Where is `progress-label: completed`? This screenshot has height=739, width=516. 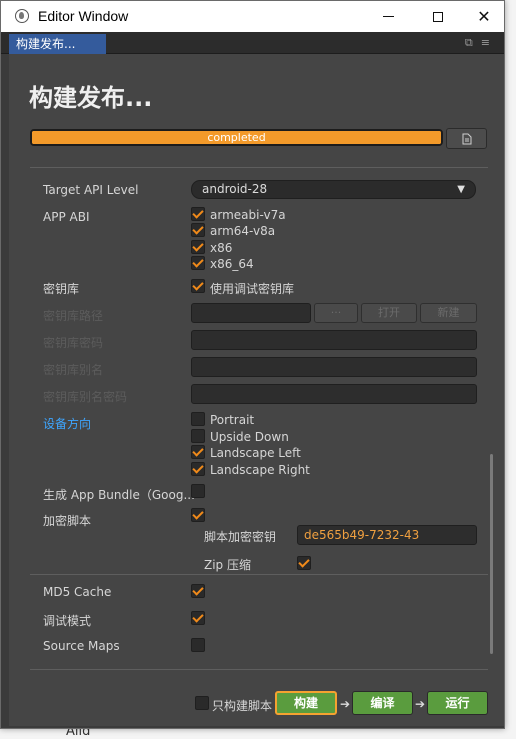 progress-label: completed is located at coordinates (236, 137).